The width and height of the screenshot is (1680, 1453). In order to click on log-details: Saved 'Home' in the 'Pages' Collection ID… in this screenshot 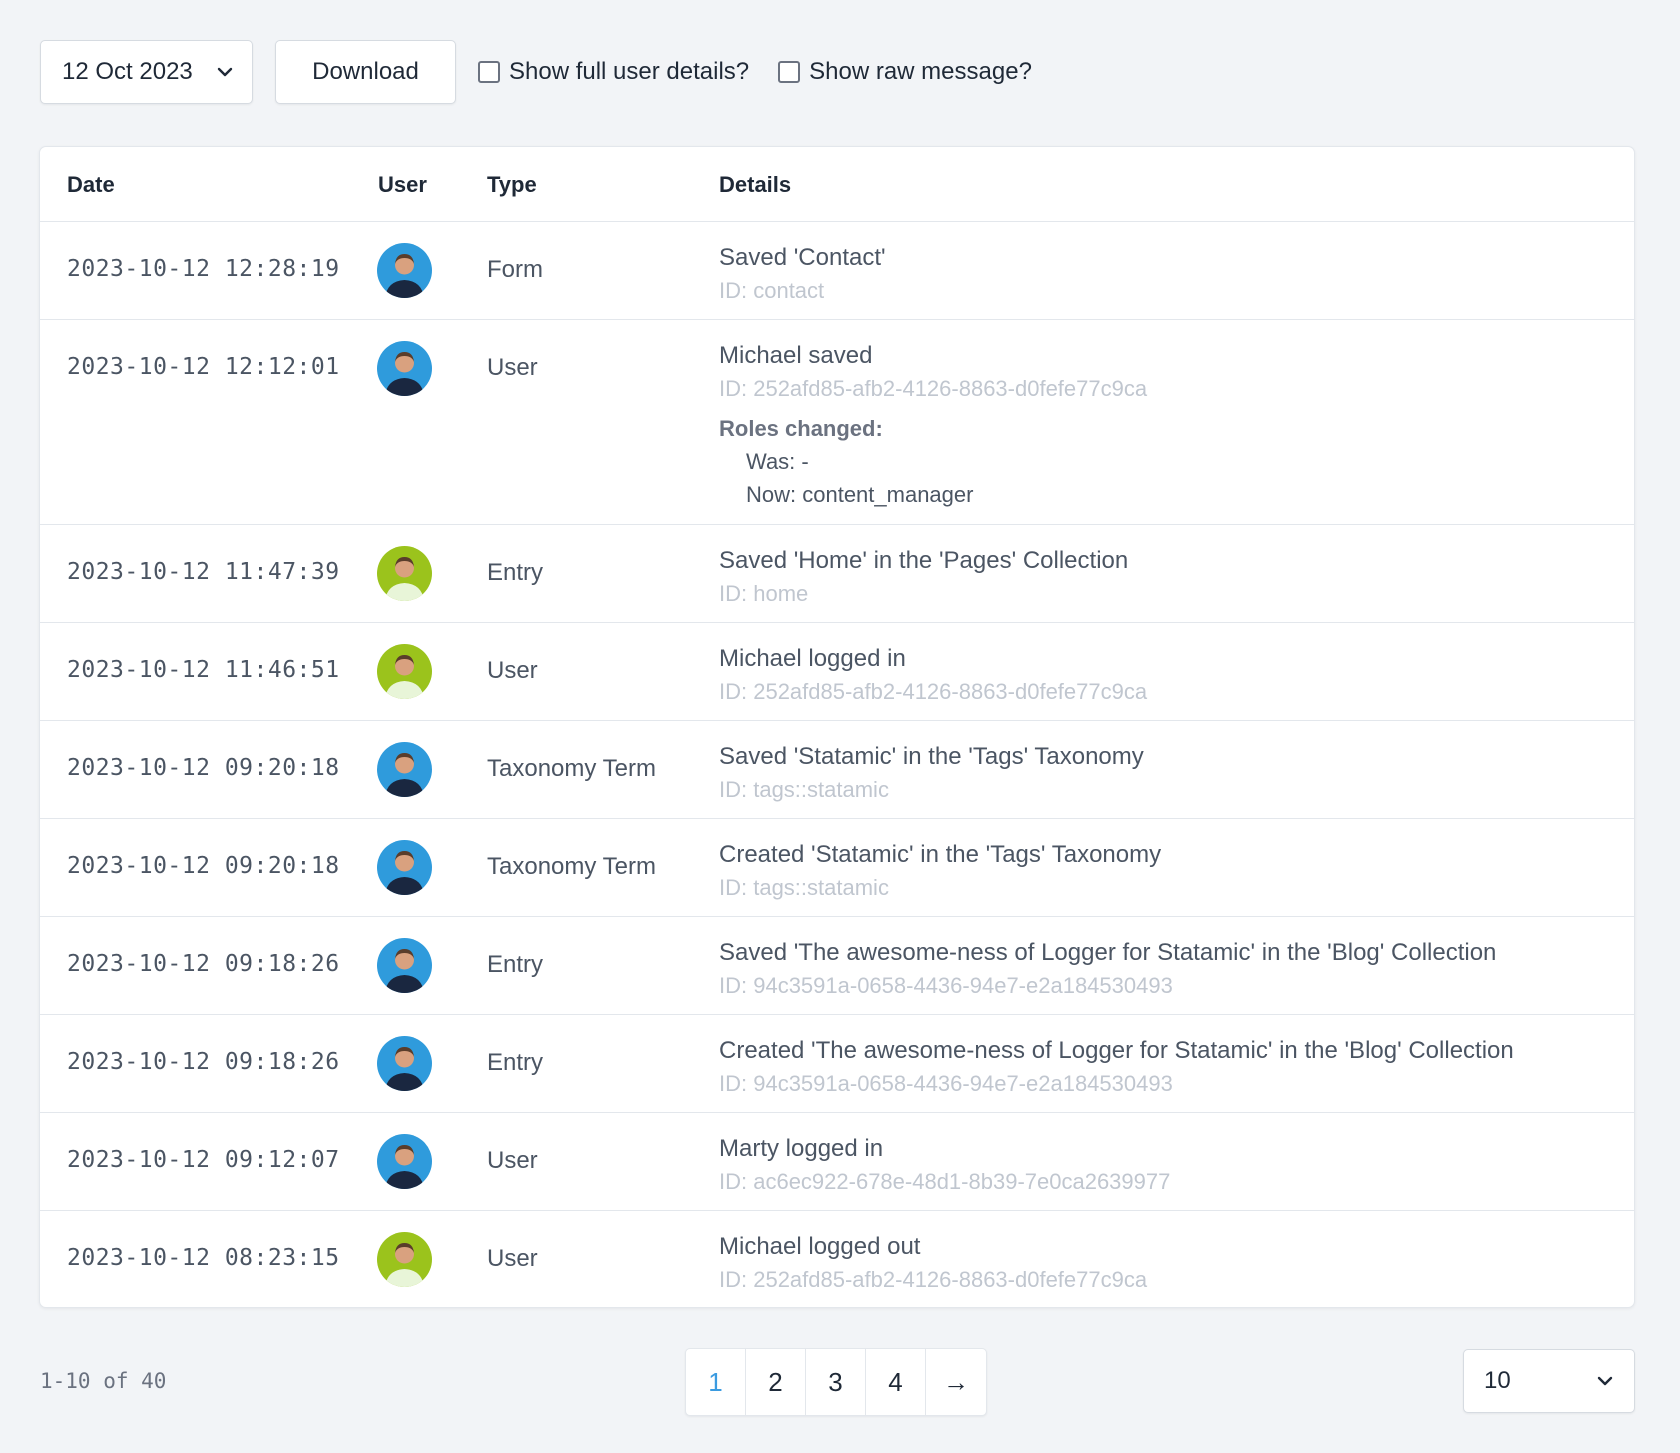, I will do `click(1166, 577)`.